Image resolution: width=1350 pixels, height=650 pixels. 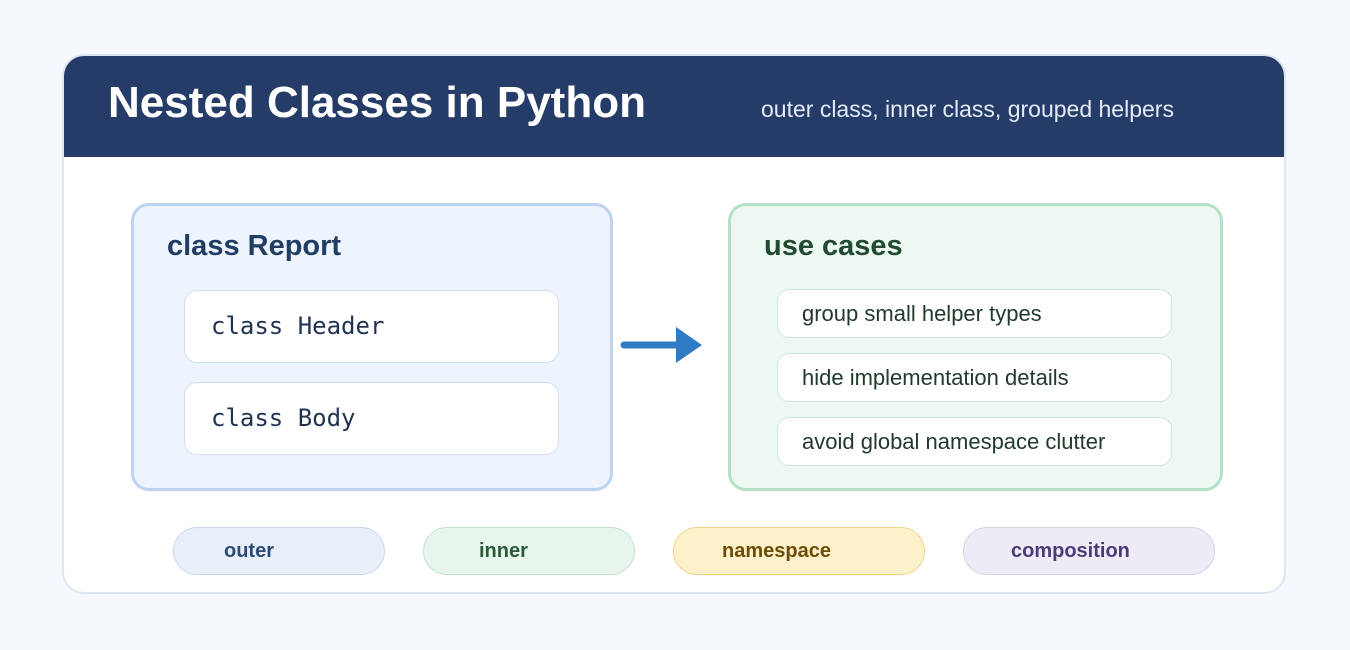 What do you see at coordinates (833, 246) in the screenshot?
I see `use-cases-title: use cases` at bounding box center [833, 246].